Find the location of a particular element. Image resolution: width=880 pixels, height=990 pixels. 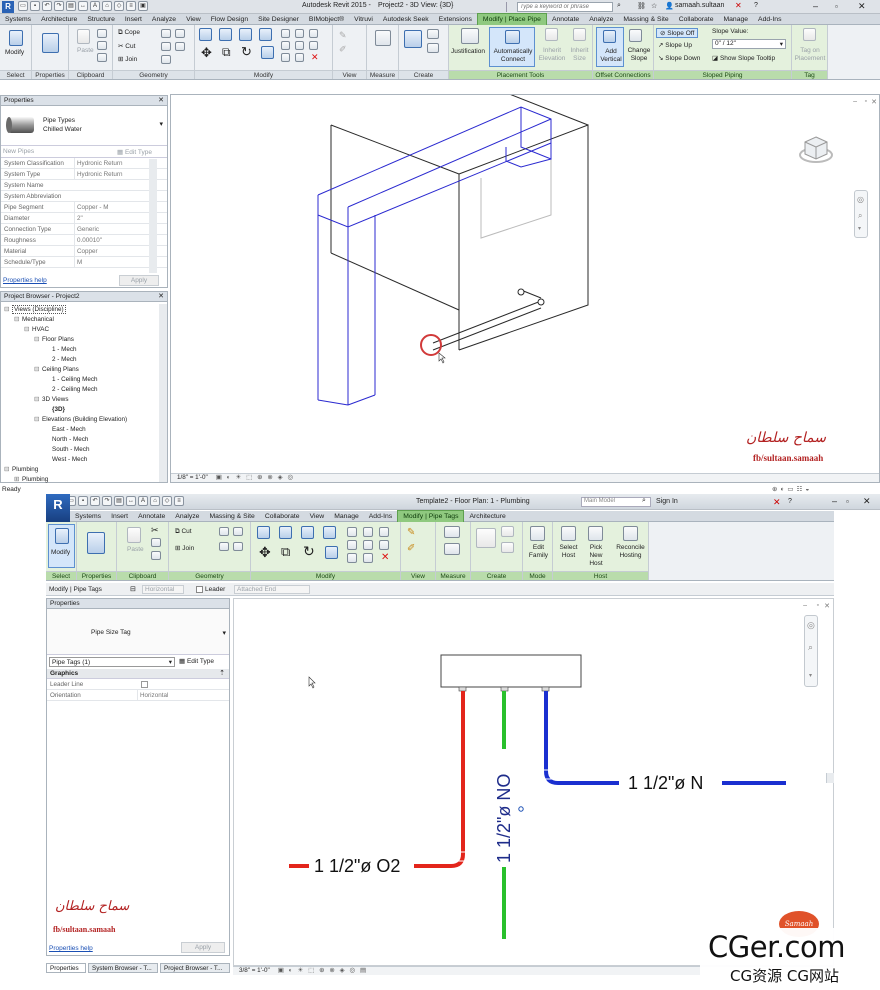

move-icon: ✥ is located at coordinates (265, 552).